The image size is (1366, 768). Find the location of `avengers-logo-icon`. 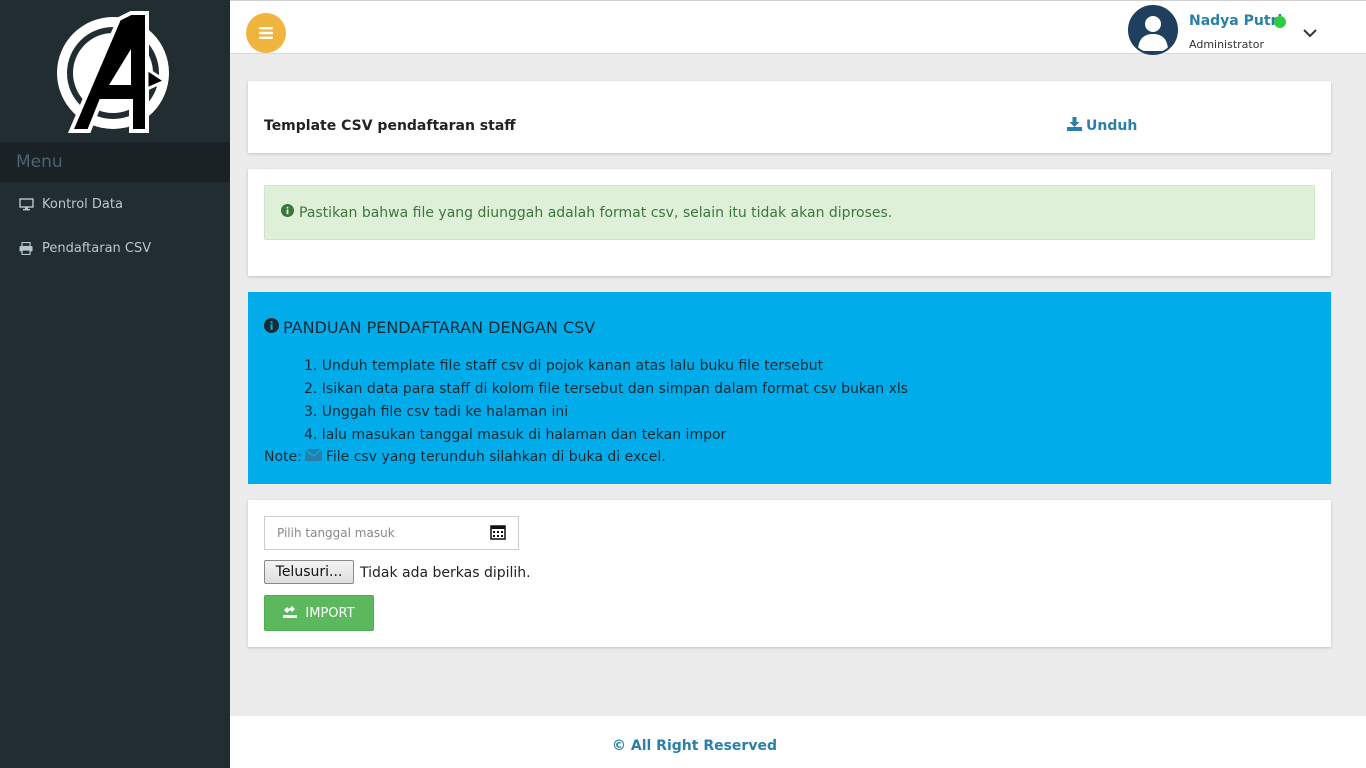

avengers-logo-icon is located at coordinates (115, 71).